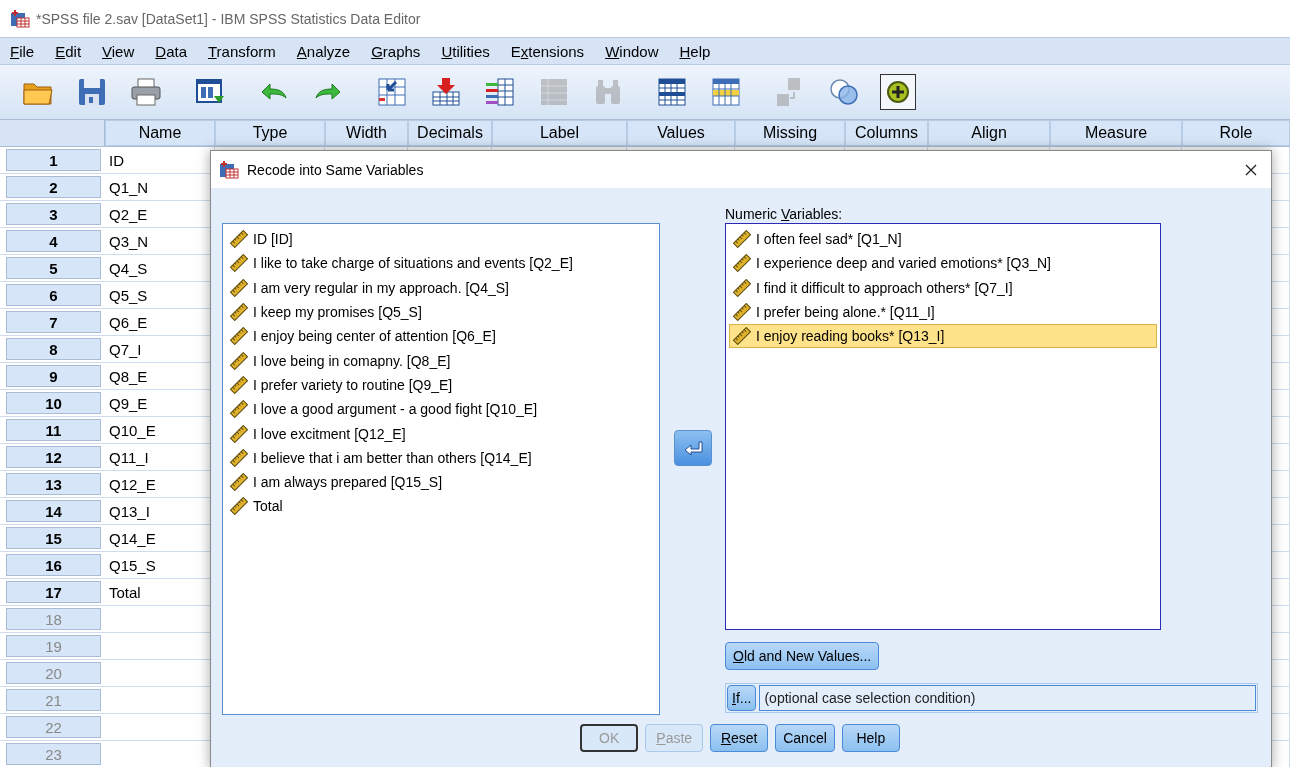 This screenshot has width=1290, height=767. I want to click on row-number: 7, so click(53, 322).